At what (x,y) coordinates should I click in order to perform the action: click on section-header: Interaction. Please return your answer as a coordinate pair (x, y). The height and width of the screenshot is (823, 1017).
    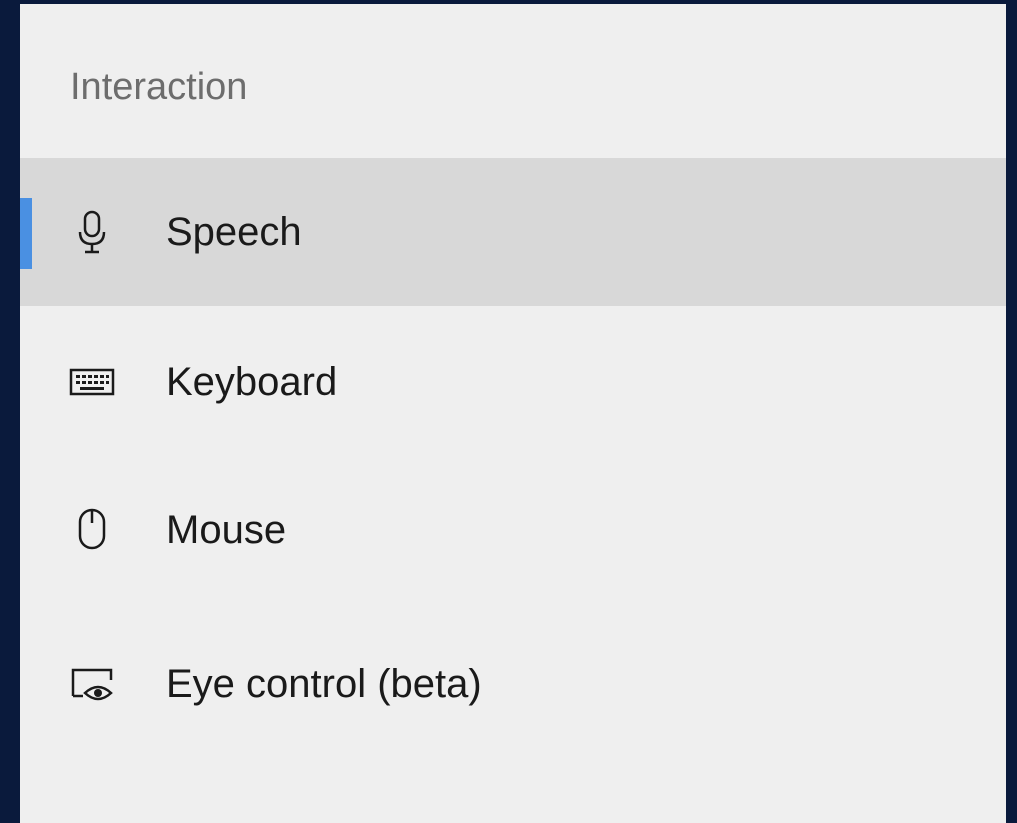
    Looking at the image, I should click on (159, 87).